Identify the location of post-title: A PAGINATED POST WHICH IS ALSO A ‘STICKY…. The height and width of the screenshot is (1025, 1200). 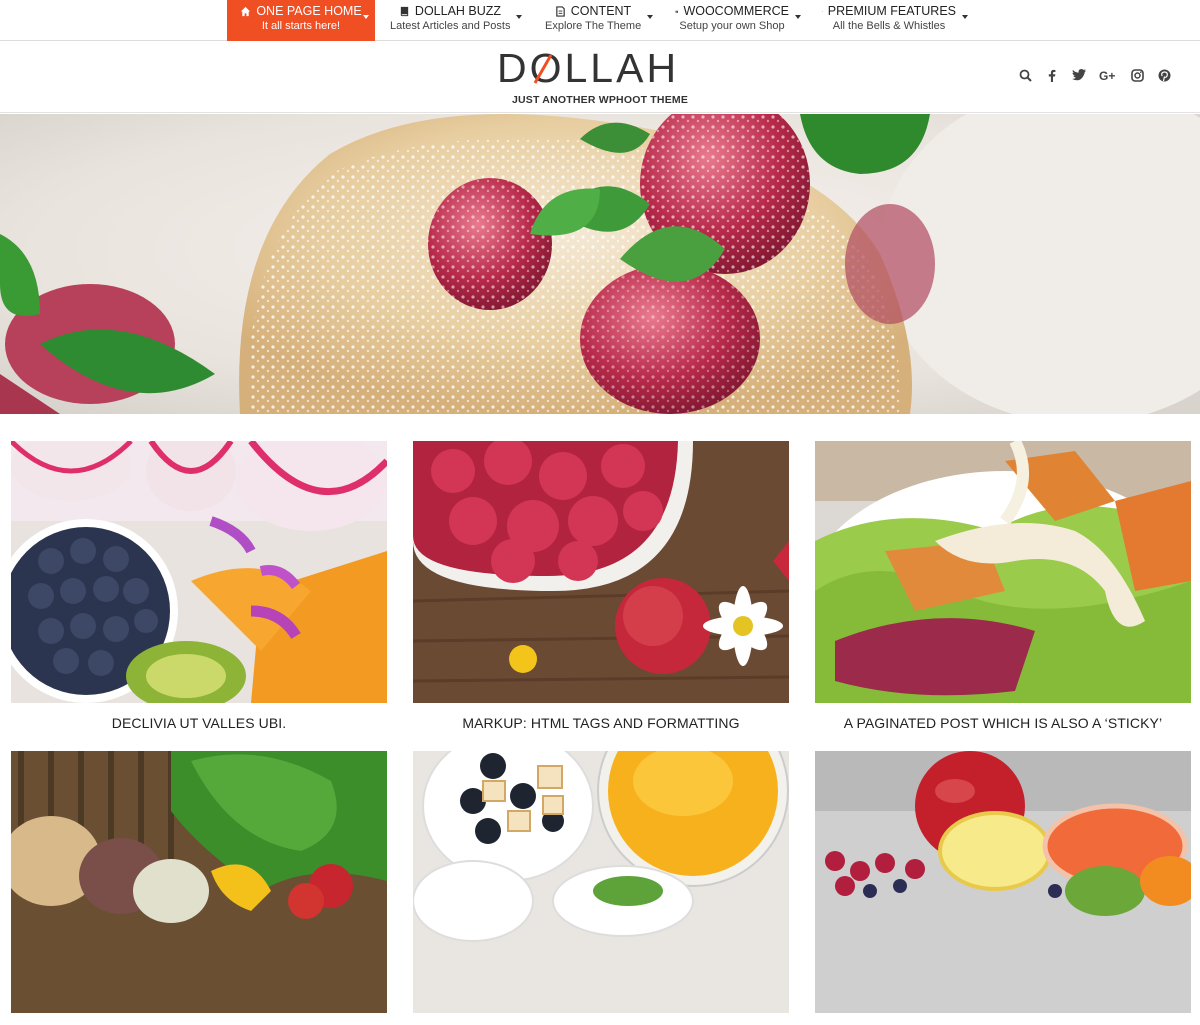
(1003, 723).